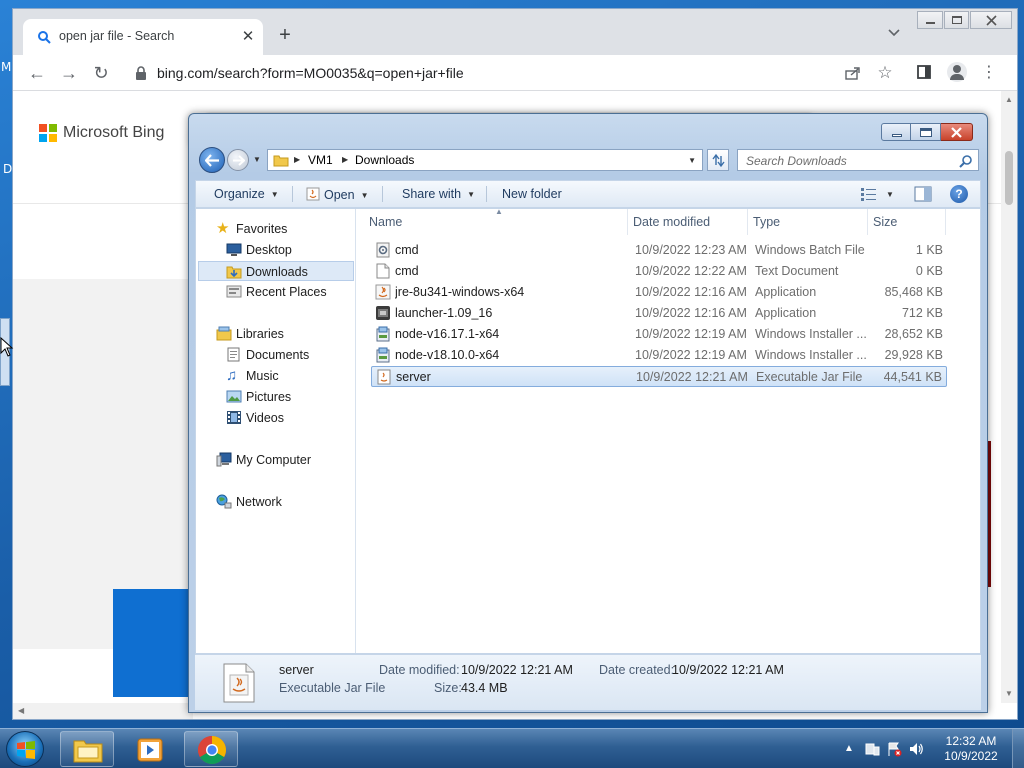 This screenshot has width=1024, height=768. I want to click on share-with-menu: Share with ▼, so click(438, 194).